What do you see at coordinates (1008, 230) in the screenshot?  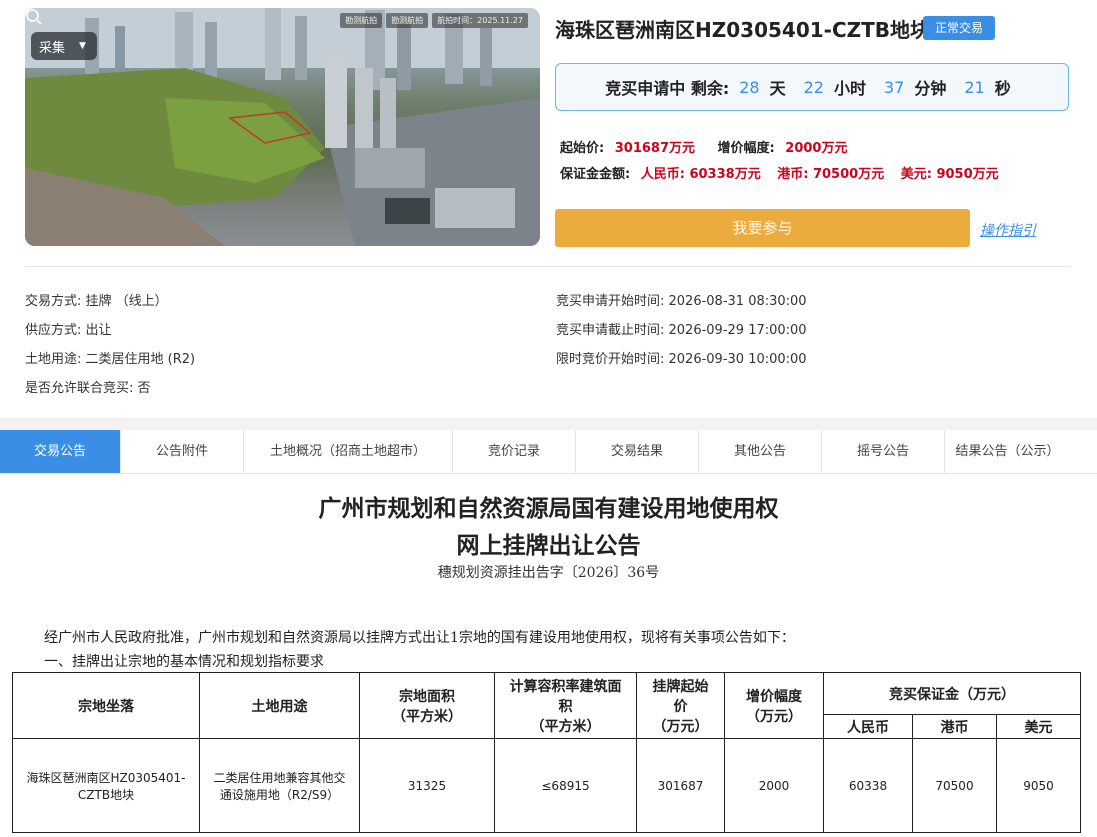 I see `operation-guide-link: 操作指引` at bounding box center [1008, 230].